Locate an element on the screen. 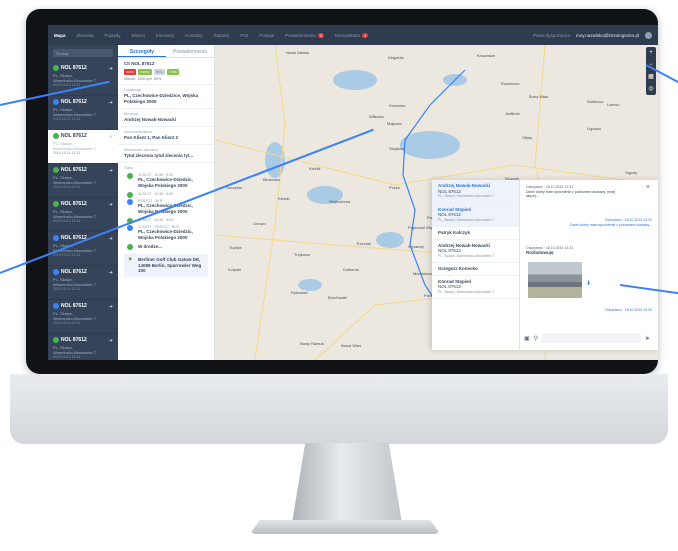 Image resolution: width=678 pixels, height=551 pixels. location-label: Lokalizacja is located at coordinates (133, 90).